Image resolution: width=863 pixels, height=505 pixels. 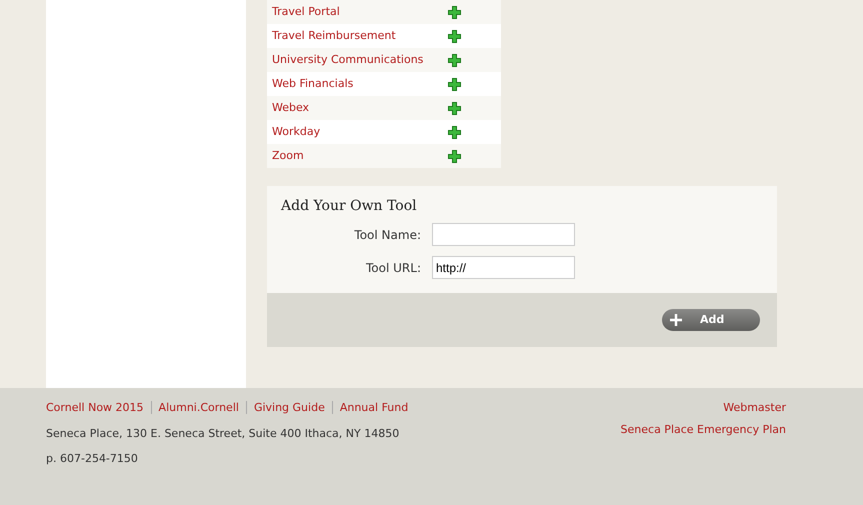 I want to click on footer-link: Webmaster, so click(x=754, y=408).